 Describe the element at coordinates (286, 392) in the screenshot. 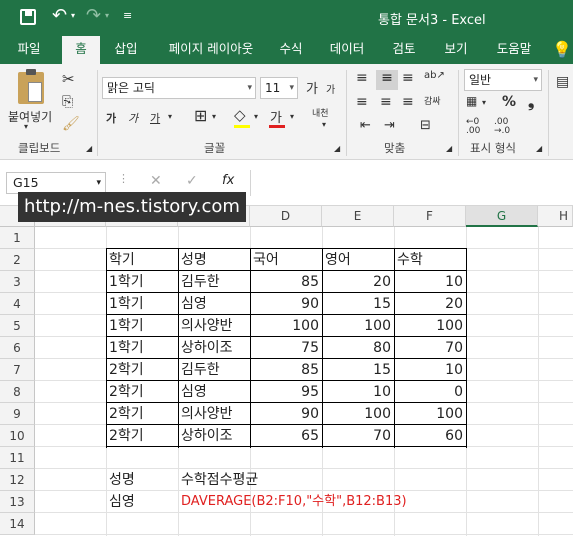

I see `table-cell: 95` at that location.